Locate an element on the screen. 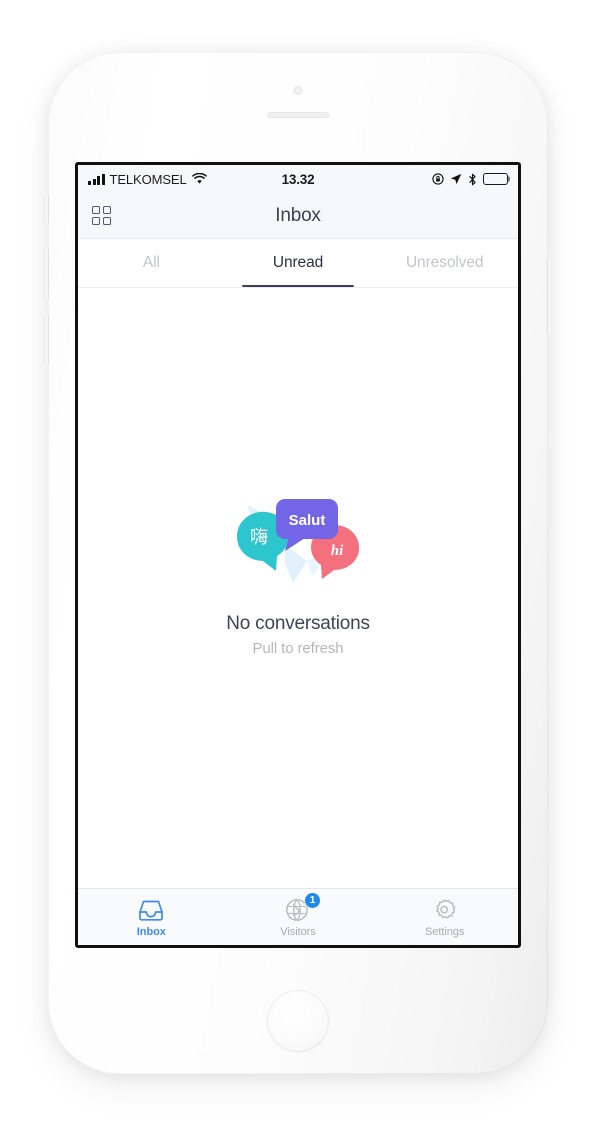 This screenshot has height=1126, width=596. tab-unread: Unread is located at coordinates (298, 263).